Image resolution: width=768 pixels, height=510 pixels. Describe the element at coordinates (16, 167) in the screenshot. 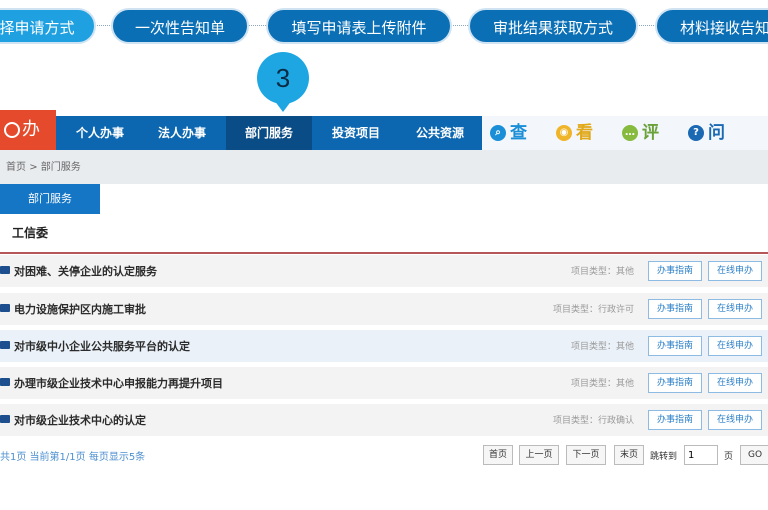

I see `breadcrumb-home: 首页` at that location.